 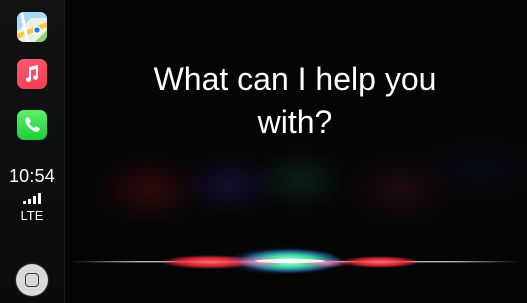 I want to click on phone-icon, so click(x=32, y=124).